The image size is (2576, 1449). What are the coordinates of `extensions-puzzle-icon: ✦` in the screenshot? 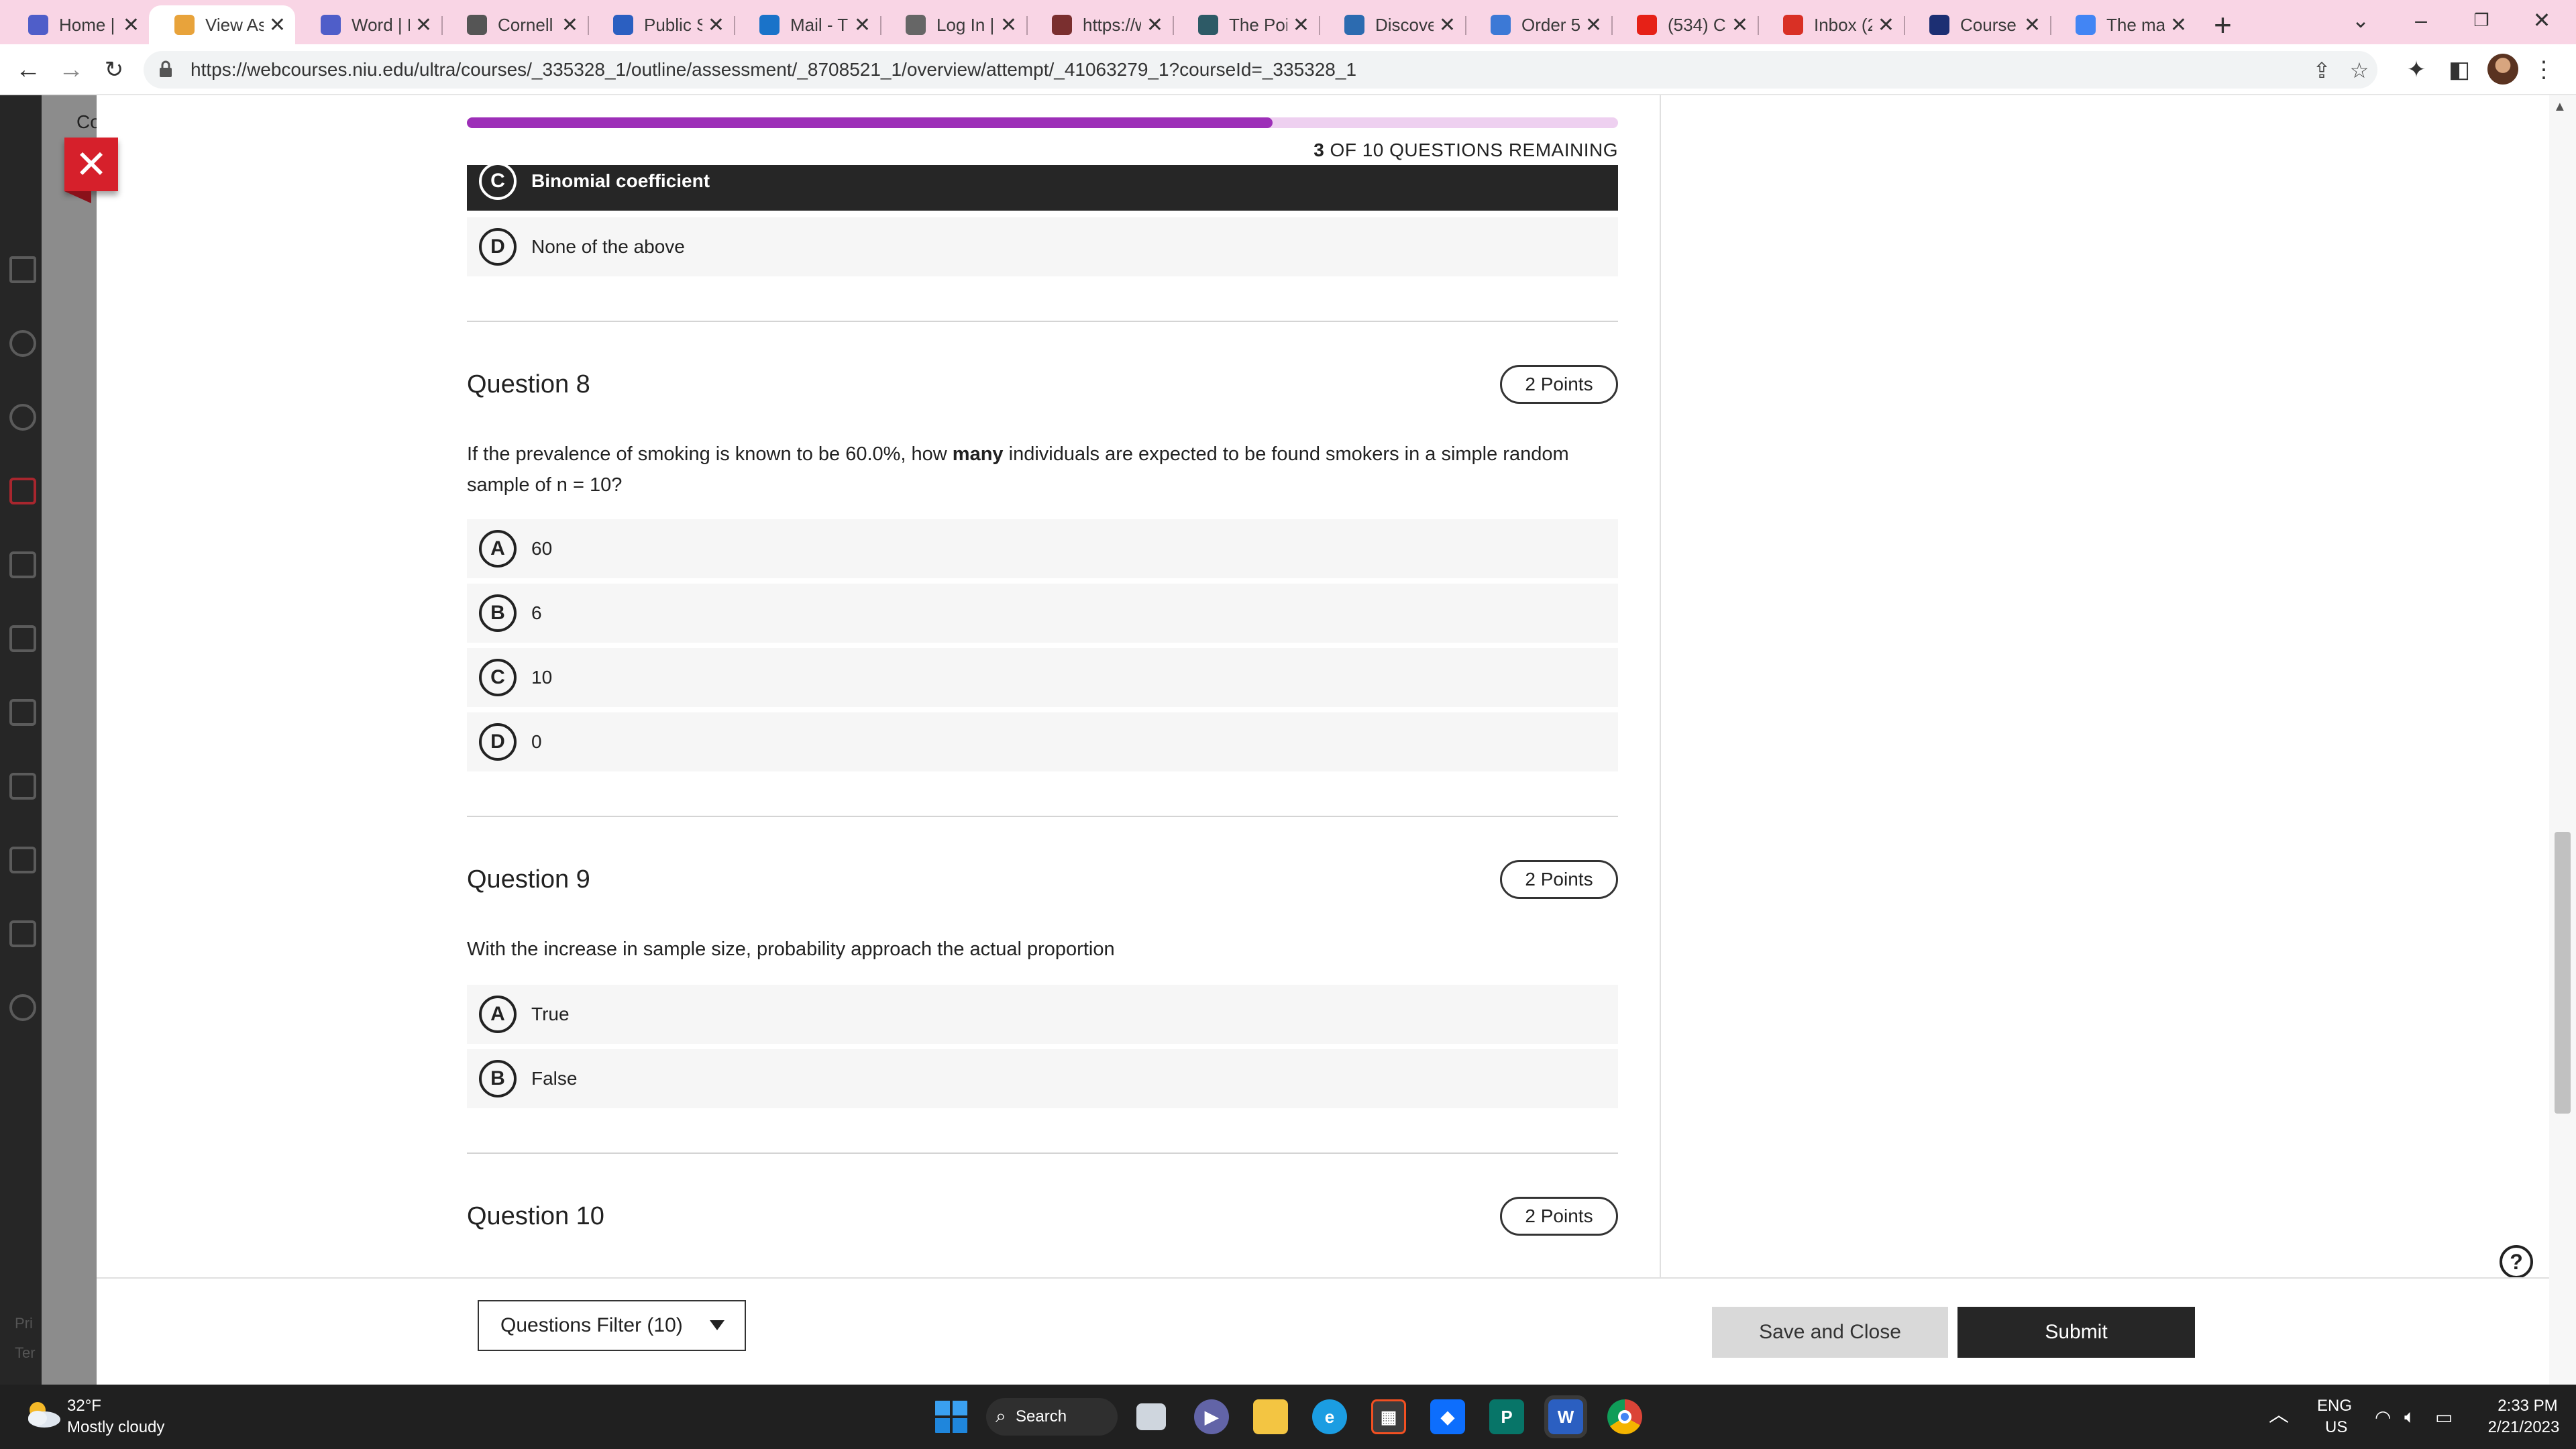 It's located at (2416, 70).